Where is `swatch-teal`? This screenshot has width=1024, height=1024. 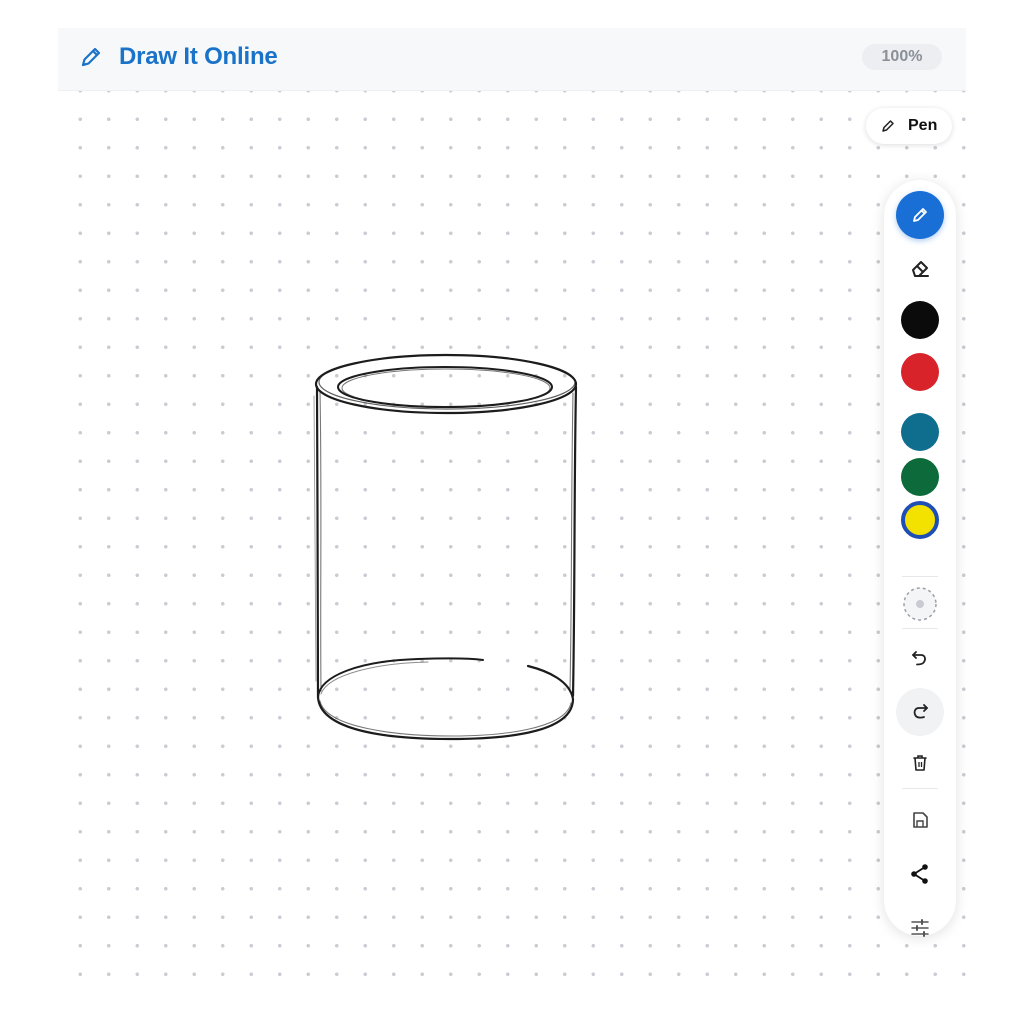 swatch-teal is located at coordinates (920, 432).